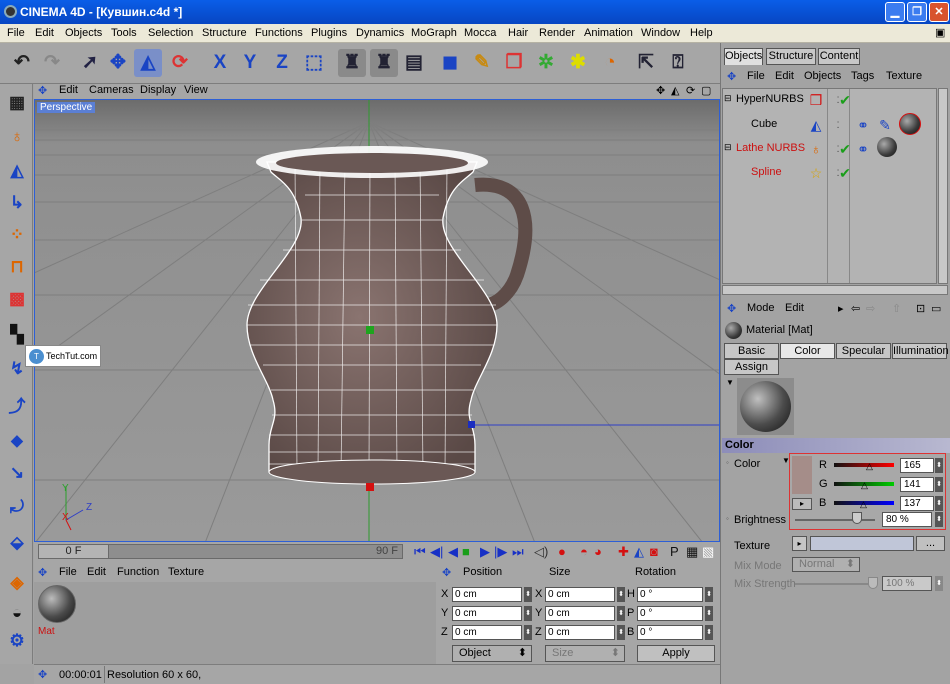 This screenshot has width=950, height=684. Describe the element at coordinates (487, 613) in the screenshot. I see `pos-y-field: 0 cm` at that location.